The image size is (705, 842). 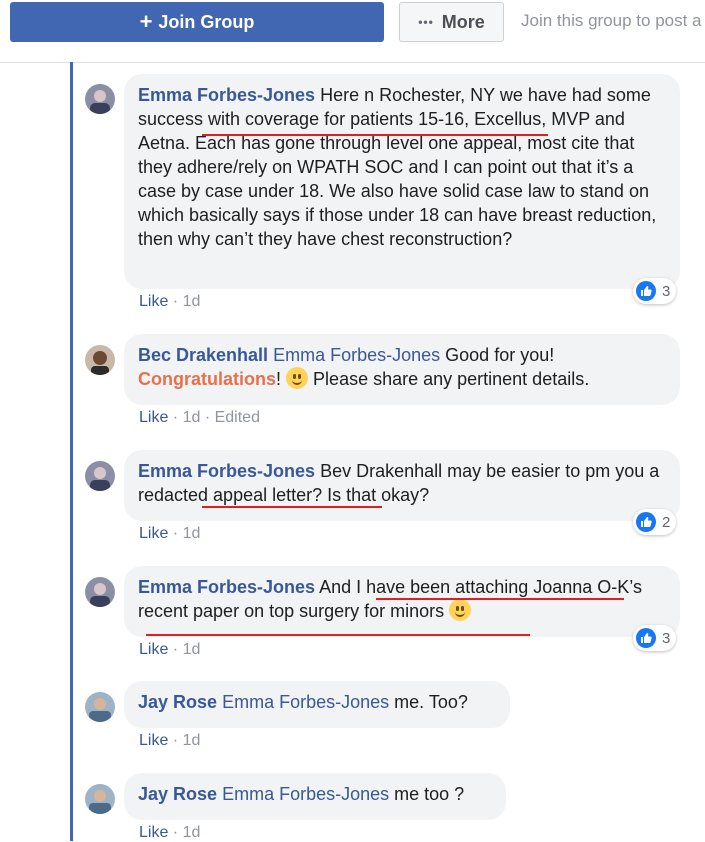 What do you see at coordinates (463, 21) in the screenshot?
I see `more-label: More` at bounding box center [463, 21].